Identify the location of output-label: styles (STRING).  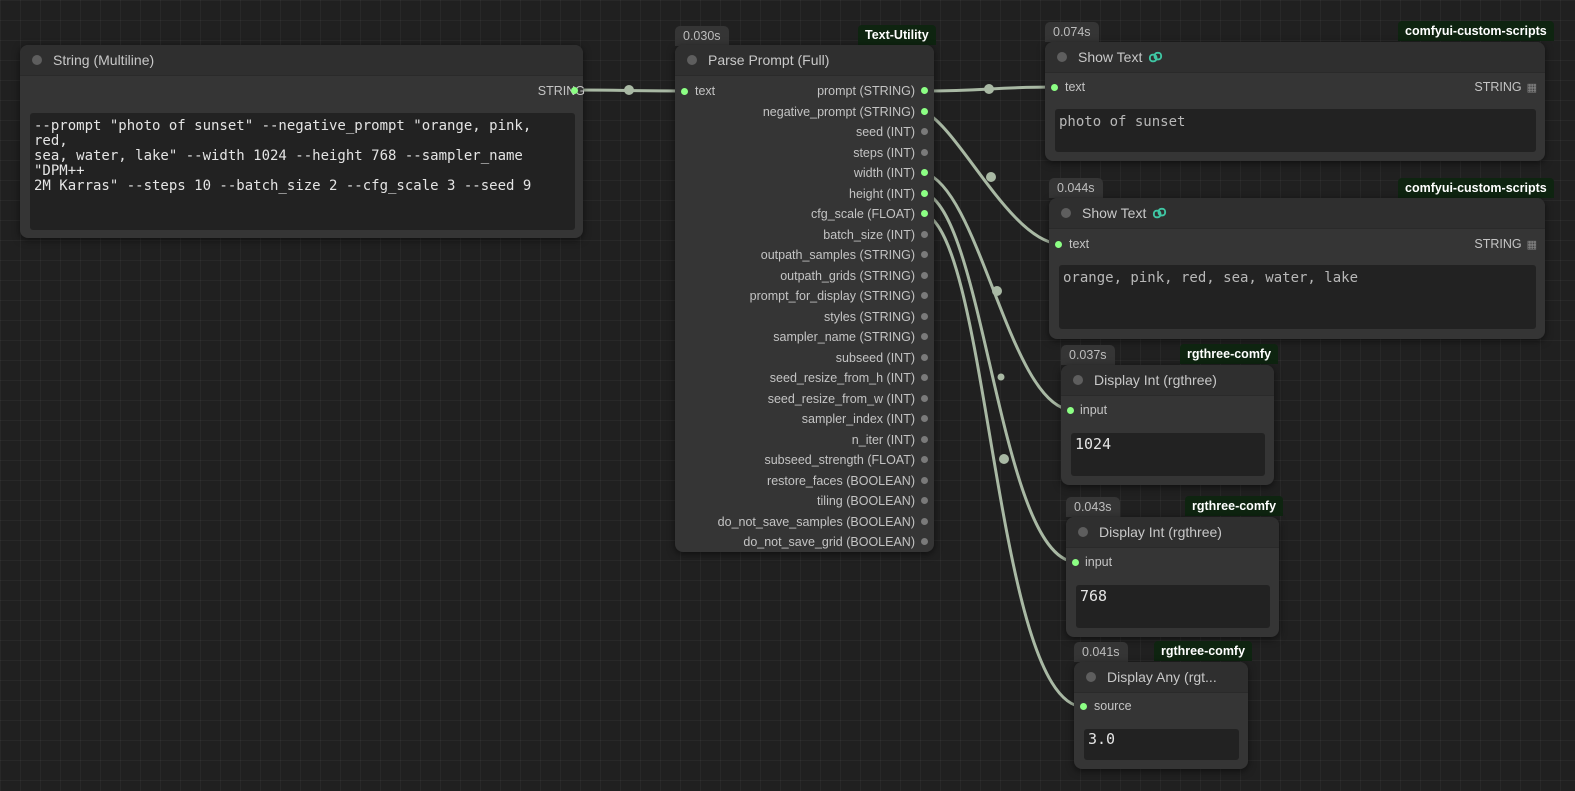
(869, 316).